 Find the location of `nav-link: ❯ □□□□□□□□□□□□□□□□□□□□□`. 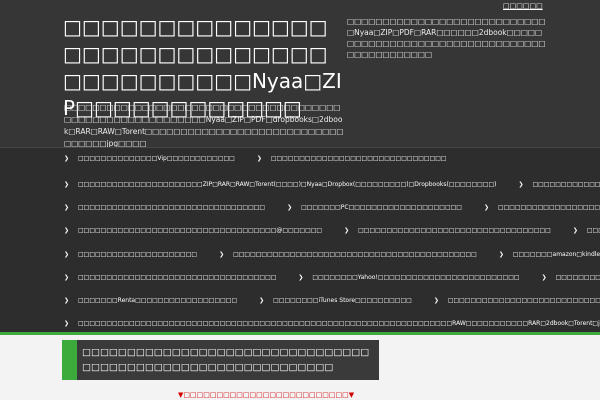

nav-link: ❯ □□□□□□□□□□□□□□□□□□□□□ is located at coordinates (130, 255).